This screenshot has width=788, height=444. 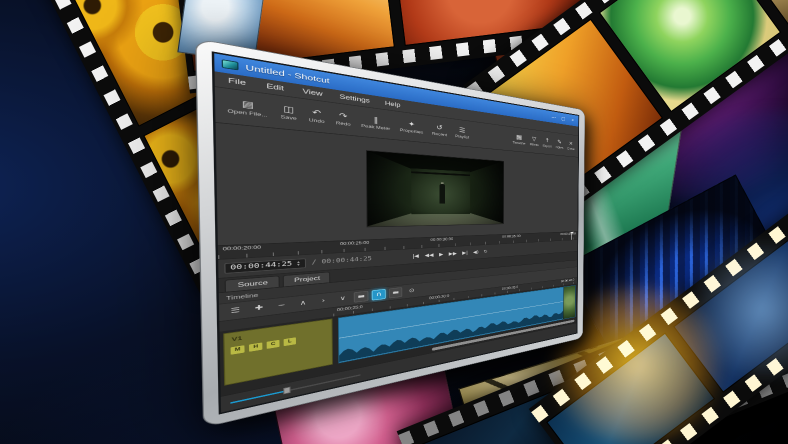 I want to click on redo-icon: ↷, so click(x=343, y=116).